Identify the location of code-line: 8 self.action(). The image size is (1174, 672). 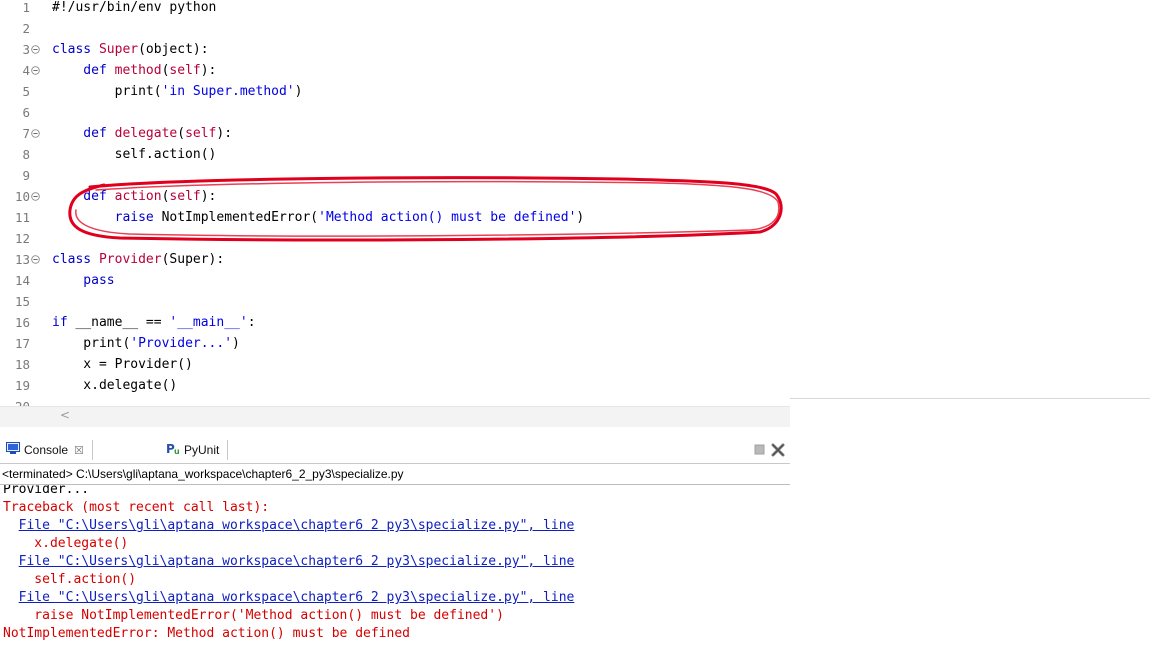
(395, 154).